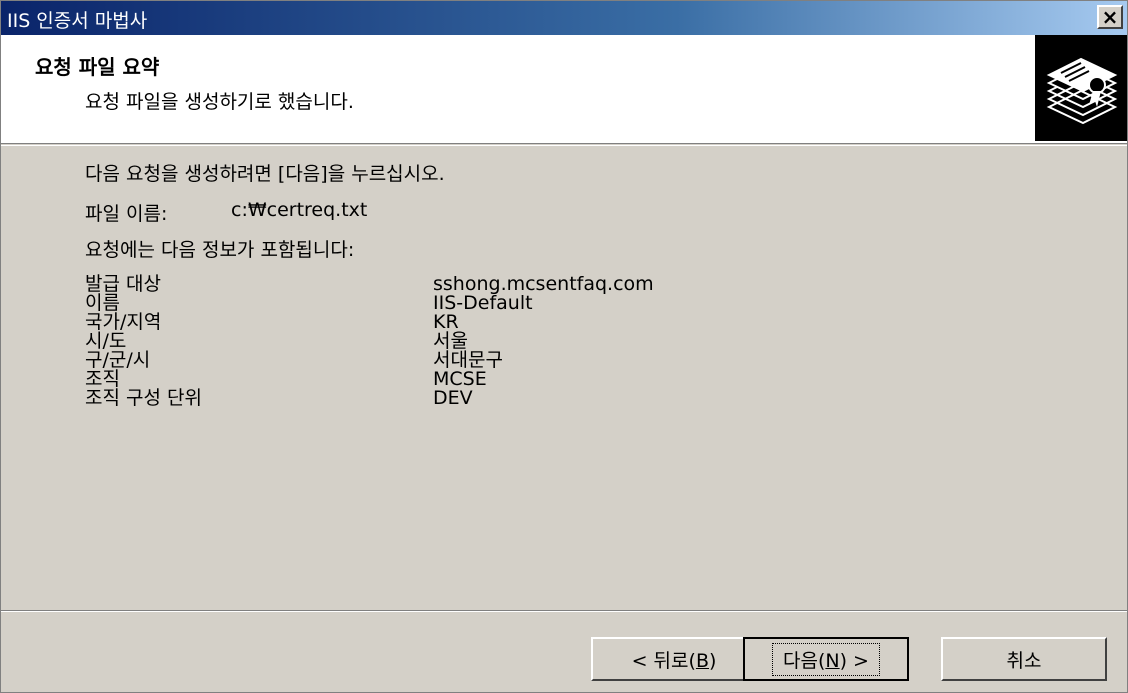  Describe the element at coordinates (564, 18) in the screenshot. I see `title-bar: IIS 인증서 마법사 ×` at that location.